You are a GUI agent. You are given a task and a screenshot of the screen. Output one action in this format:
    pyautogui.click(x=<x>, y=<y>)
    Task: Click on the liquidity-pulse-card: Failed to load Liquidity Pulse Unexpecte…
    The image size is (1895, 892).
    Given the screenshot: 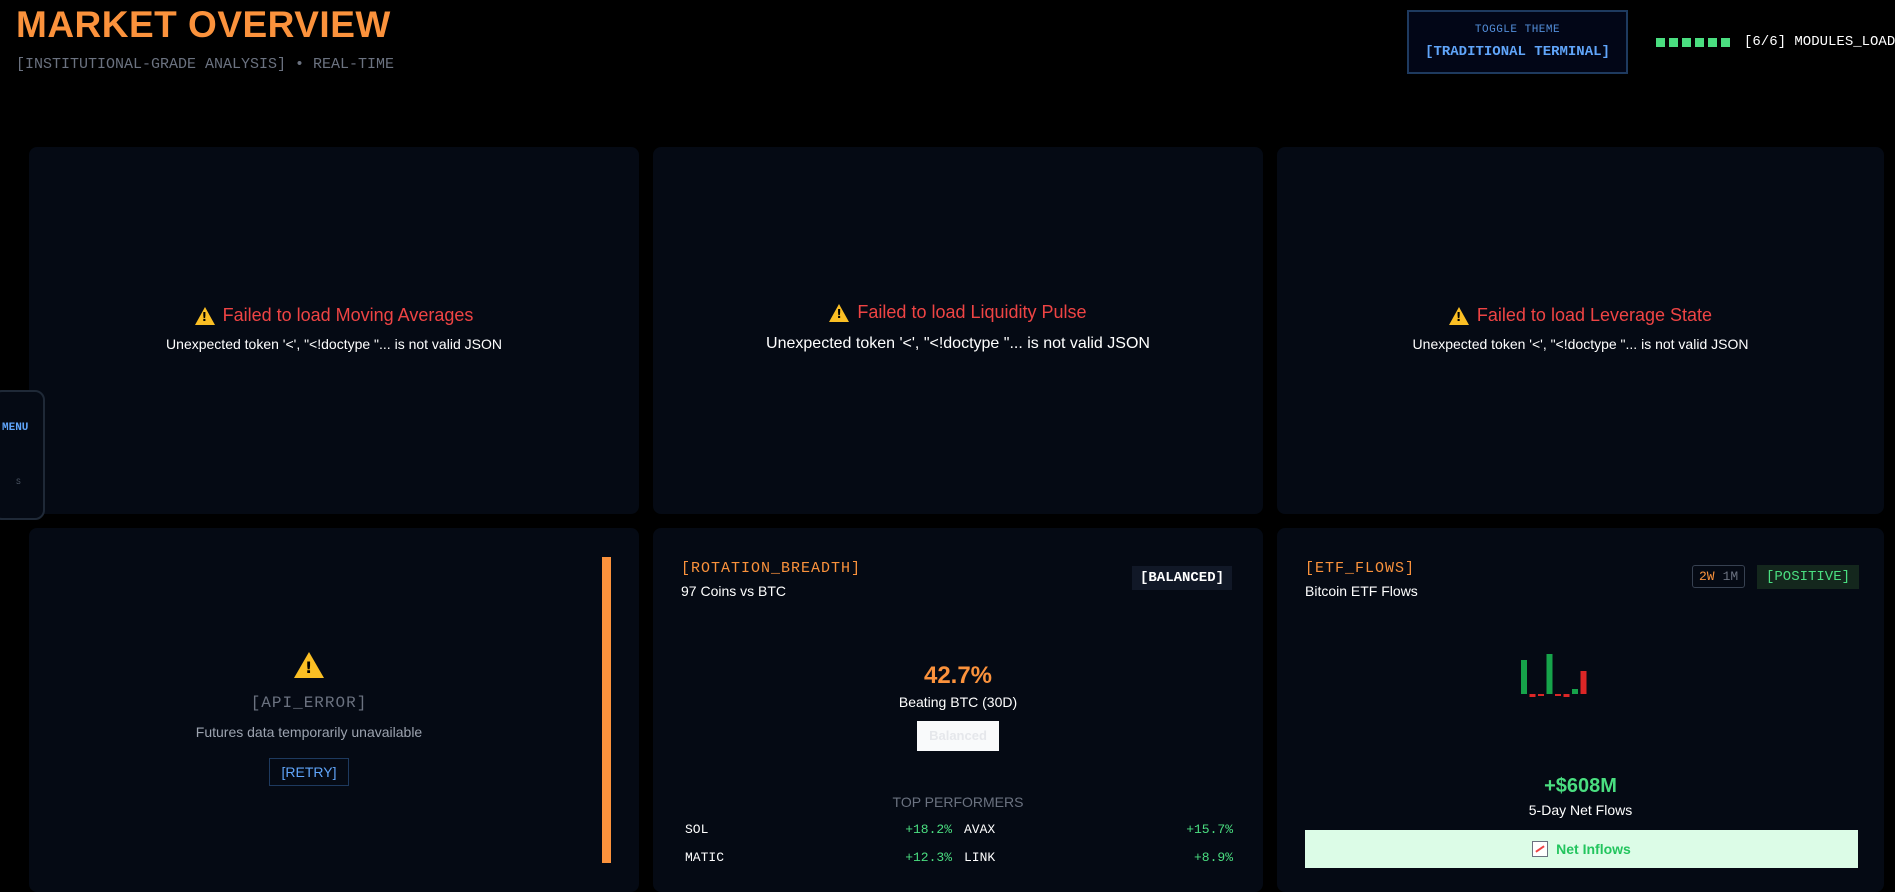 What is the action you would take?
    pyautogui.click(x=958, y=330)
    